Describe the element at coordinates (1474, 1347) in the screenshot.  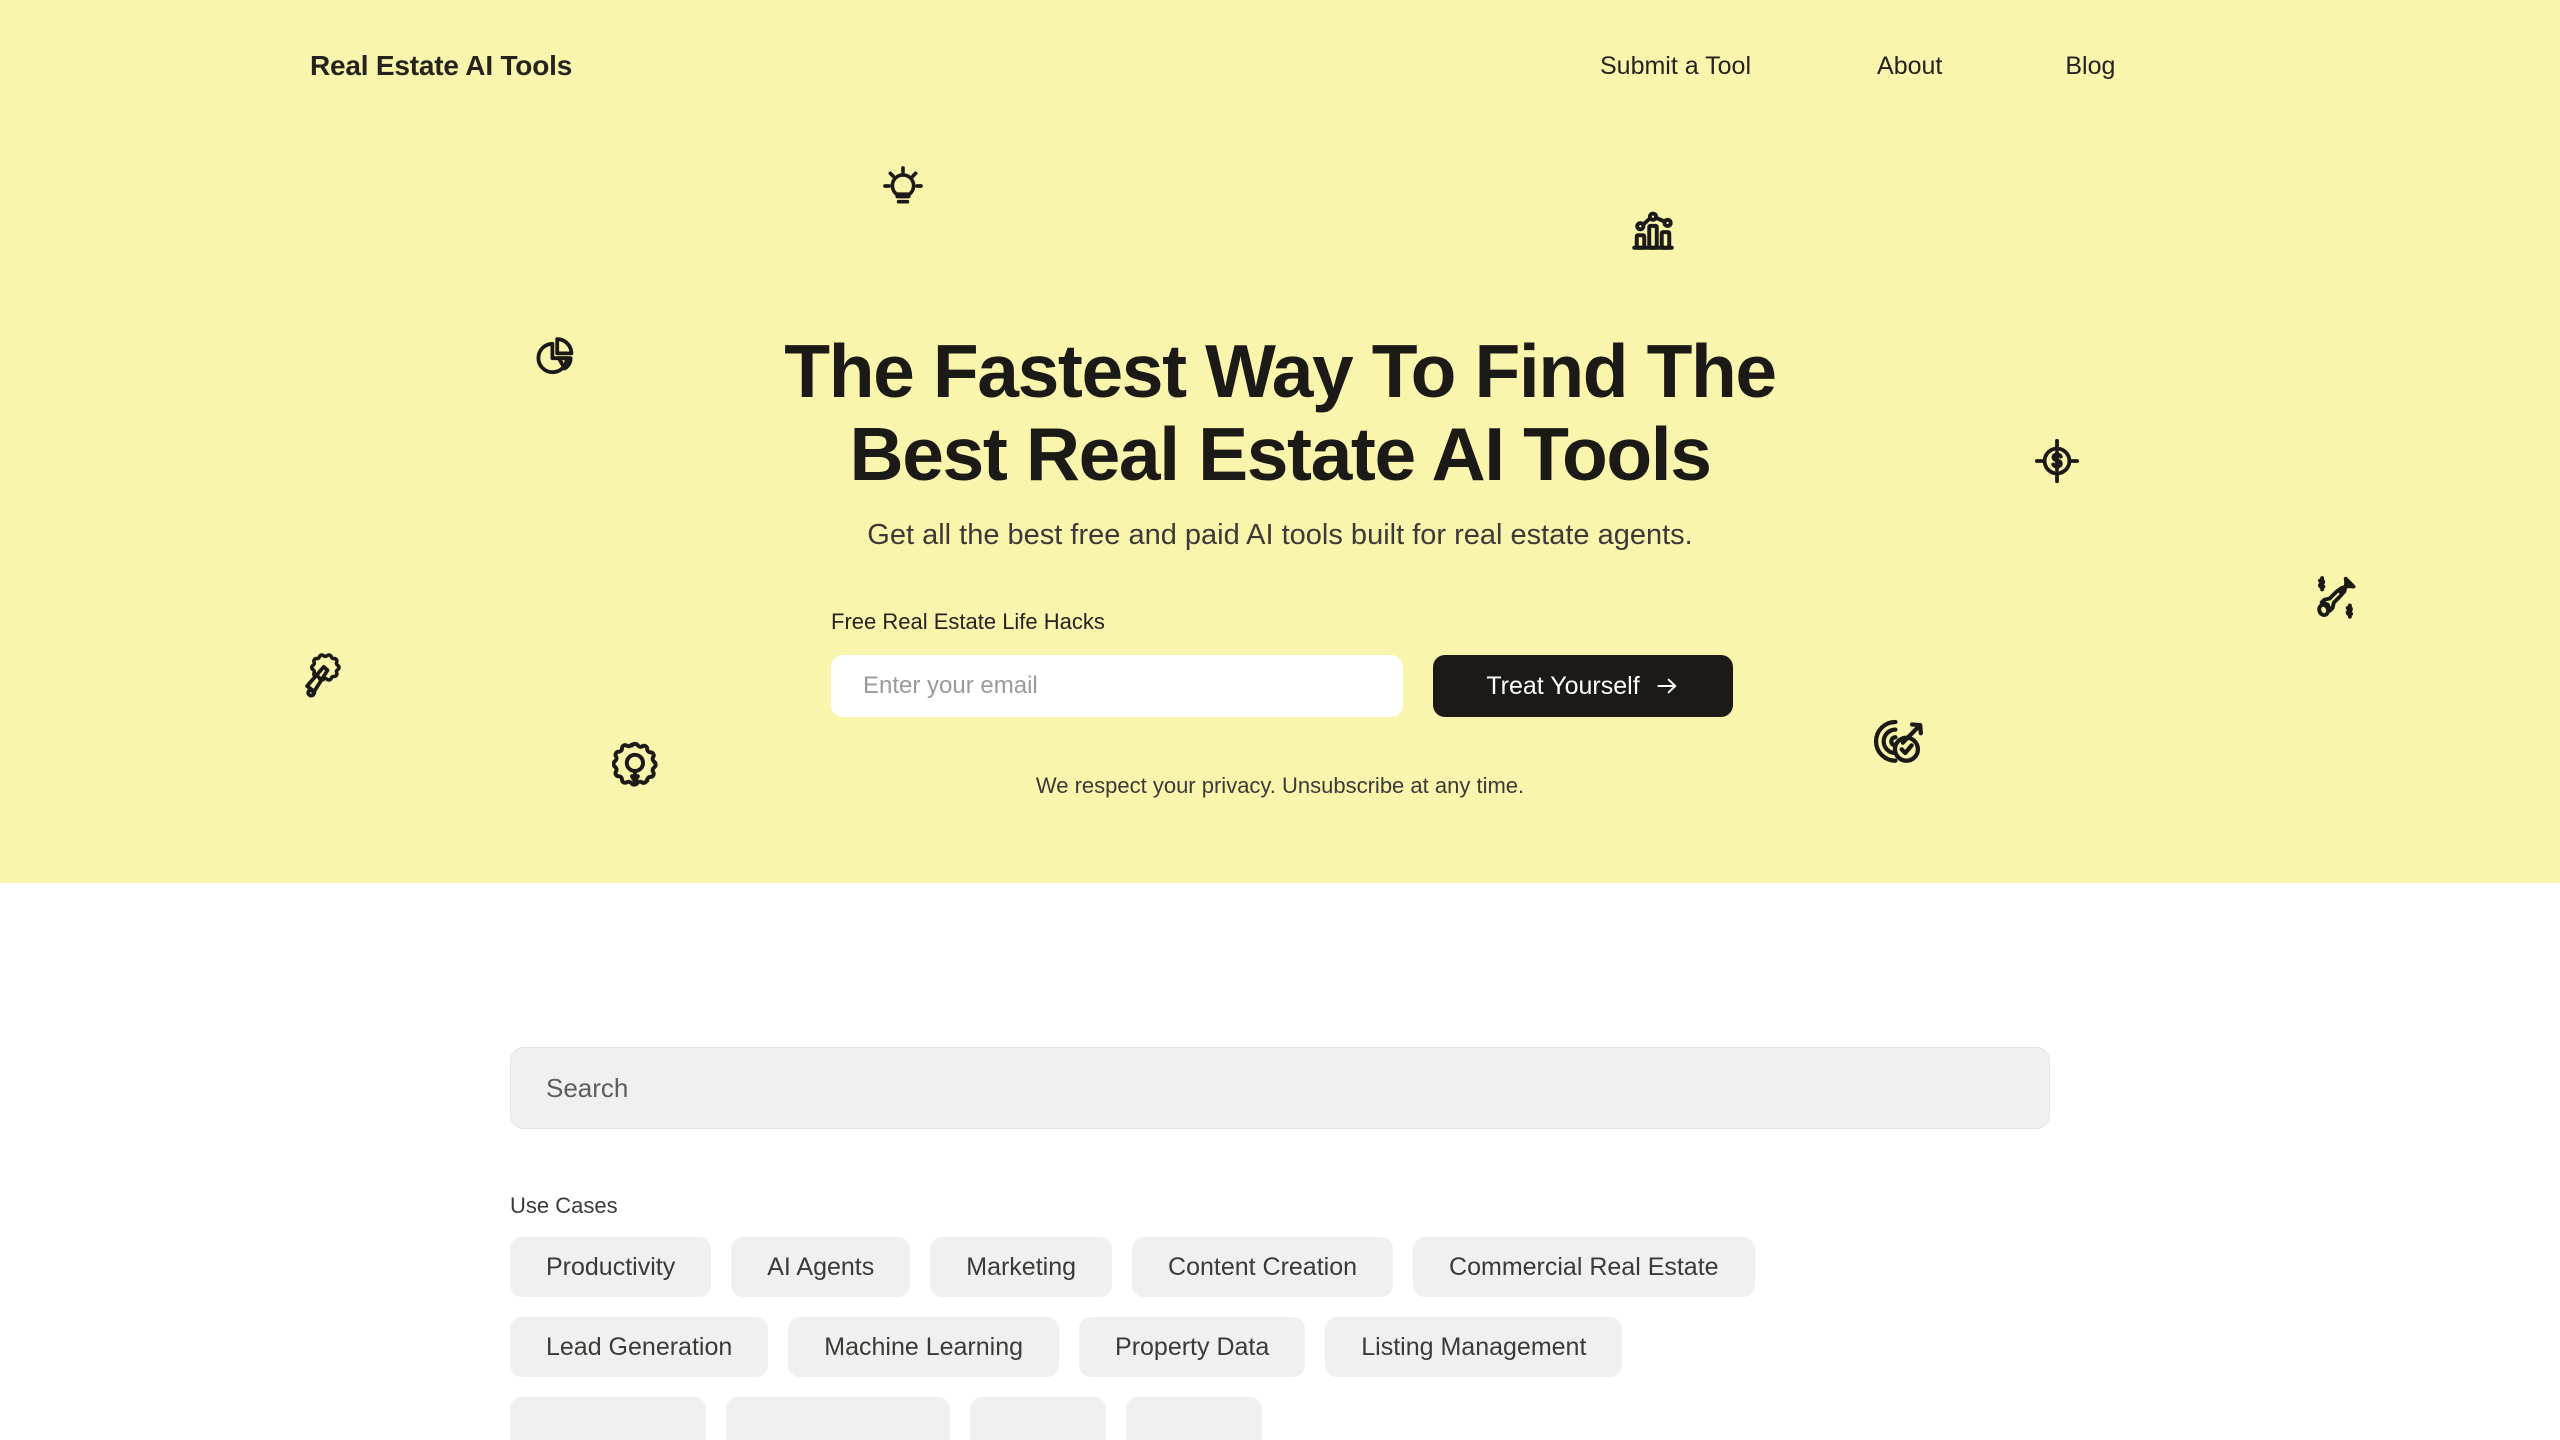
I see `filter-tag-listing-management: Listing Management` at that location.